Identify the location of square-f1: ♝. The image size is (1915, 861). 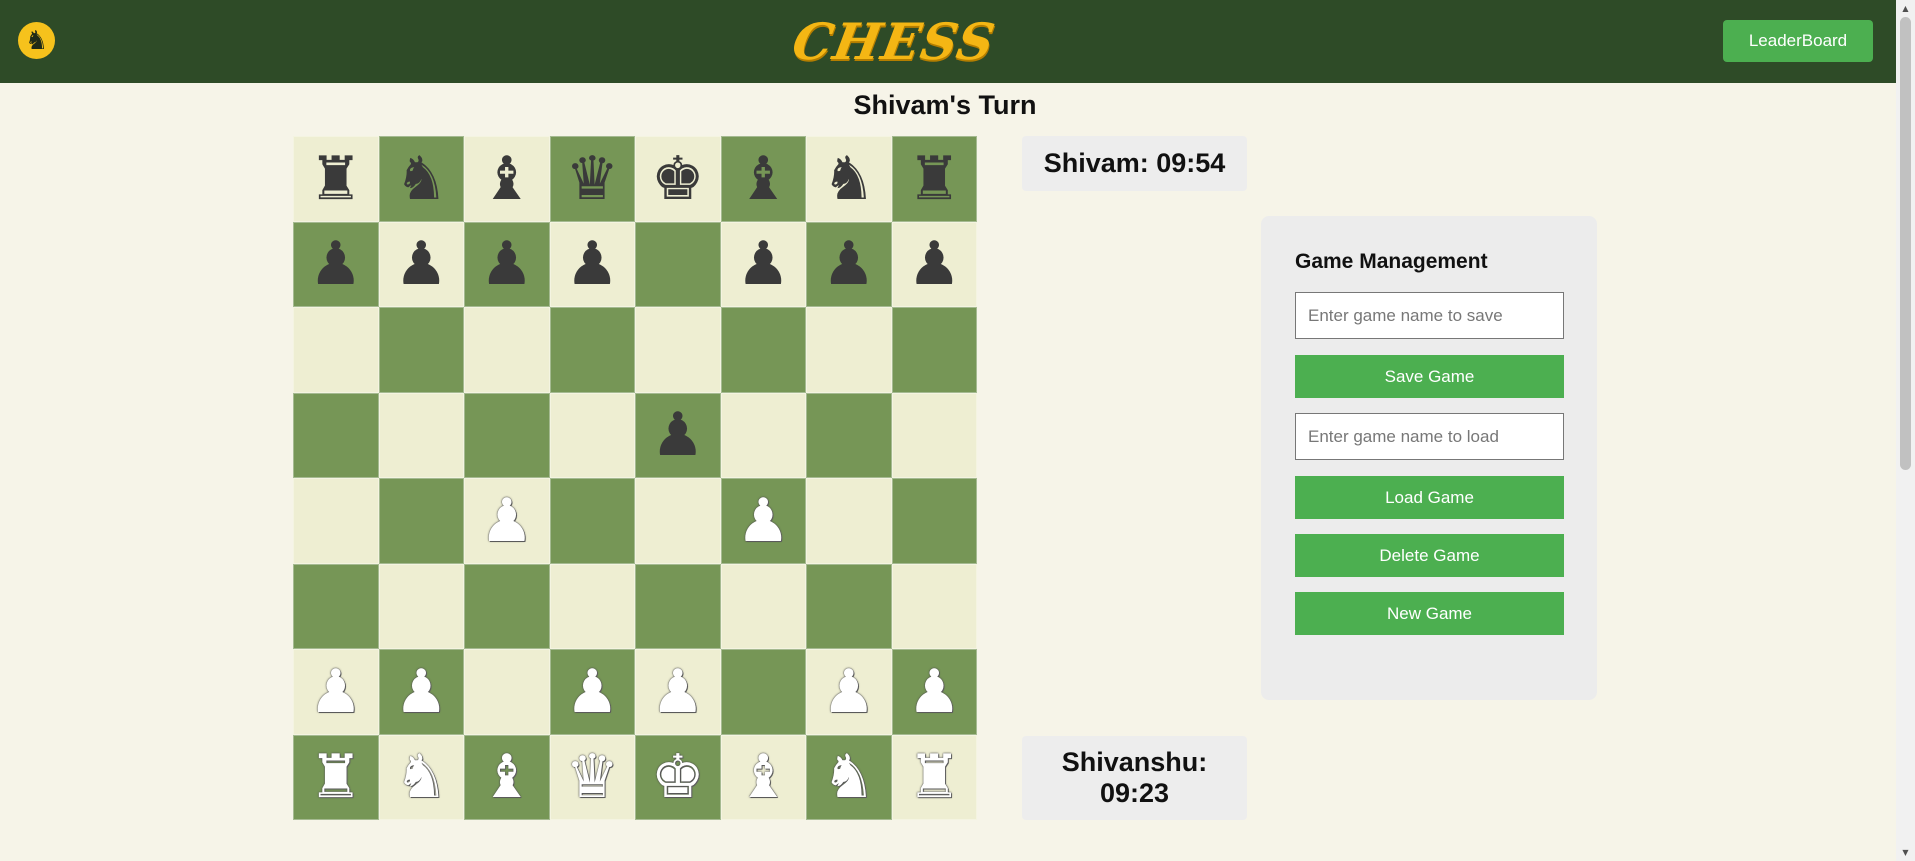
(763, 777).